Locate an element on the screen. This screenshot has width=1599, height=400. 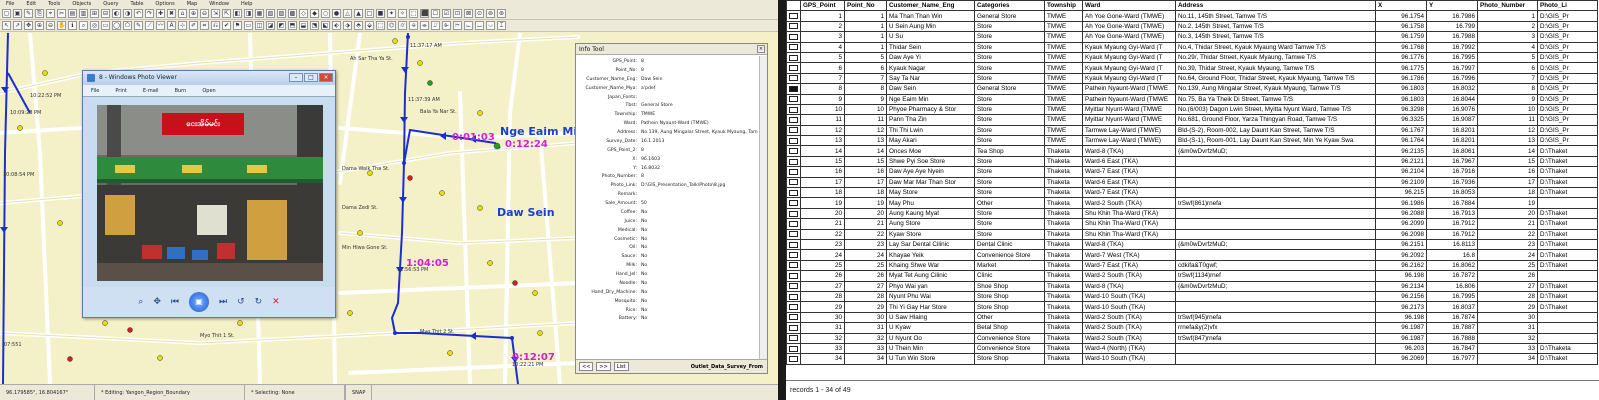
toolbar-1-button-36-icon: ✦ is located at coordinates (391, 13).